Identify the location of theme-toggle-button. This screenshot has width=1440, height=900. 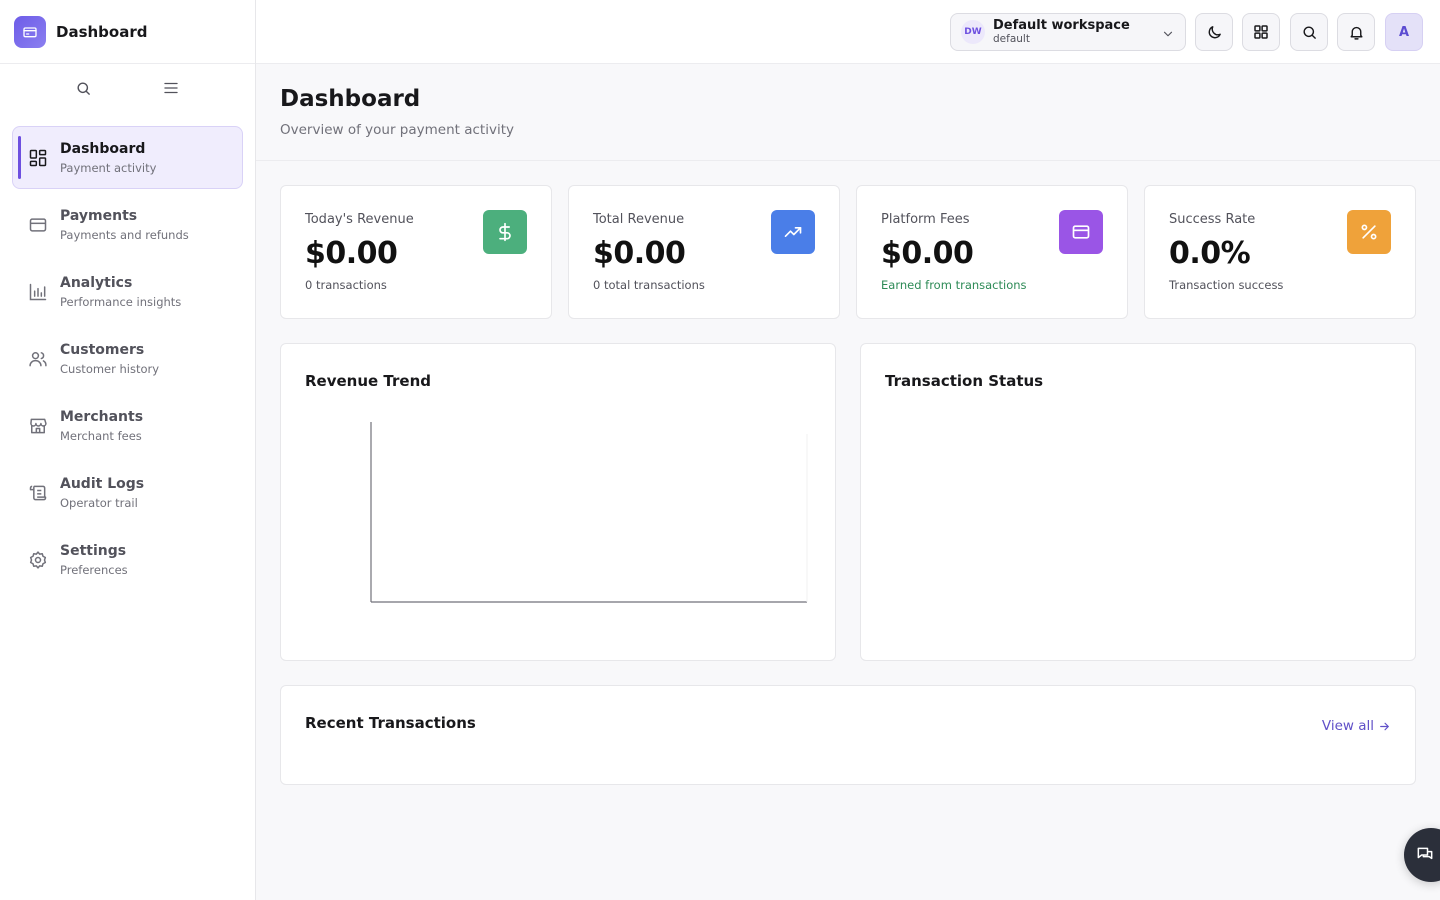
(1214, 32).